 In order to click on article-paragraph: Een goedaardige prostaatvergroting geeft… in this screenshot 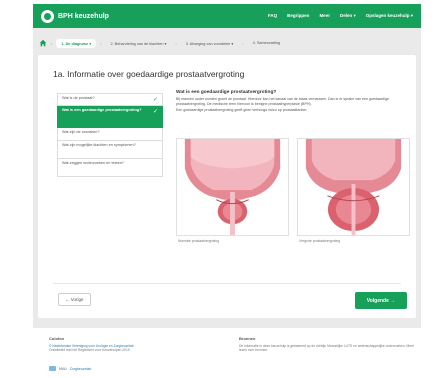, I will do `click(242, 110)`.